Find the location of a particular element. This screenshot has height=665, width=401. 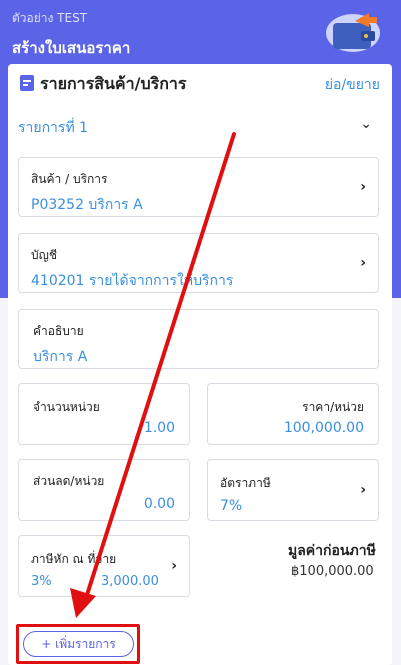

product-value: P03252 บริการ A is located at coordinates (87, 205).